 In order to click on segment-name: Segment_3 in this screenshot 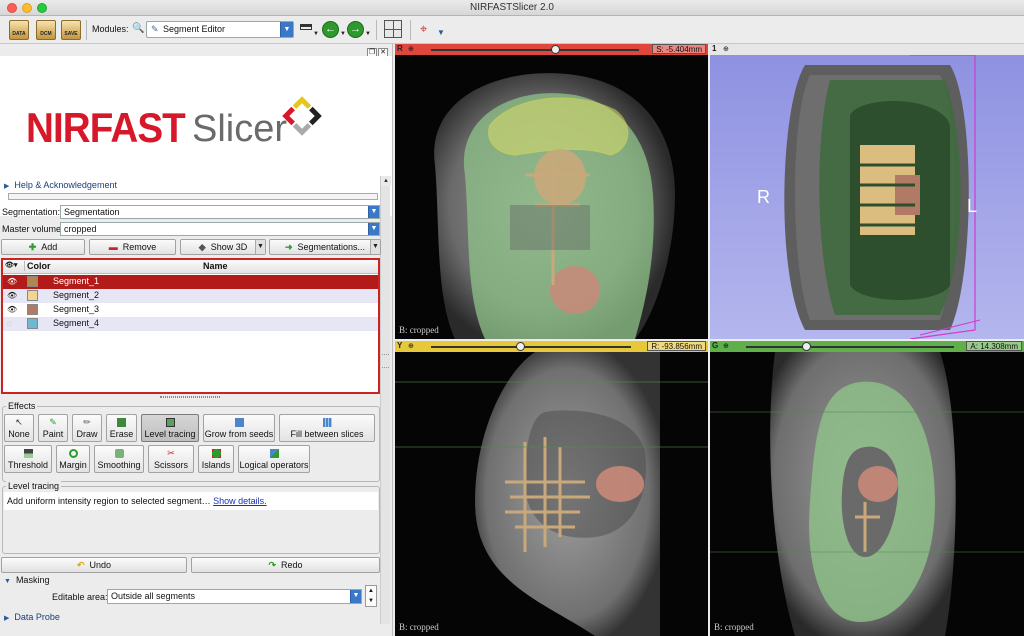, I will do `click(76, 309)`.